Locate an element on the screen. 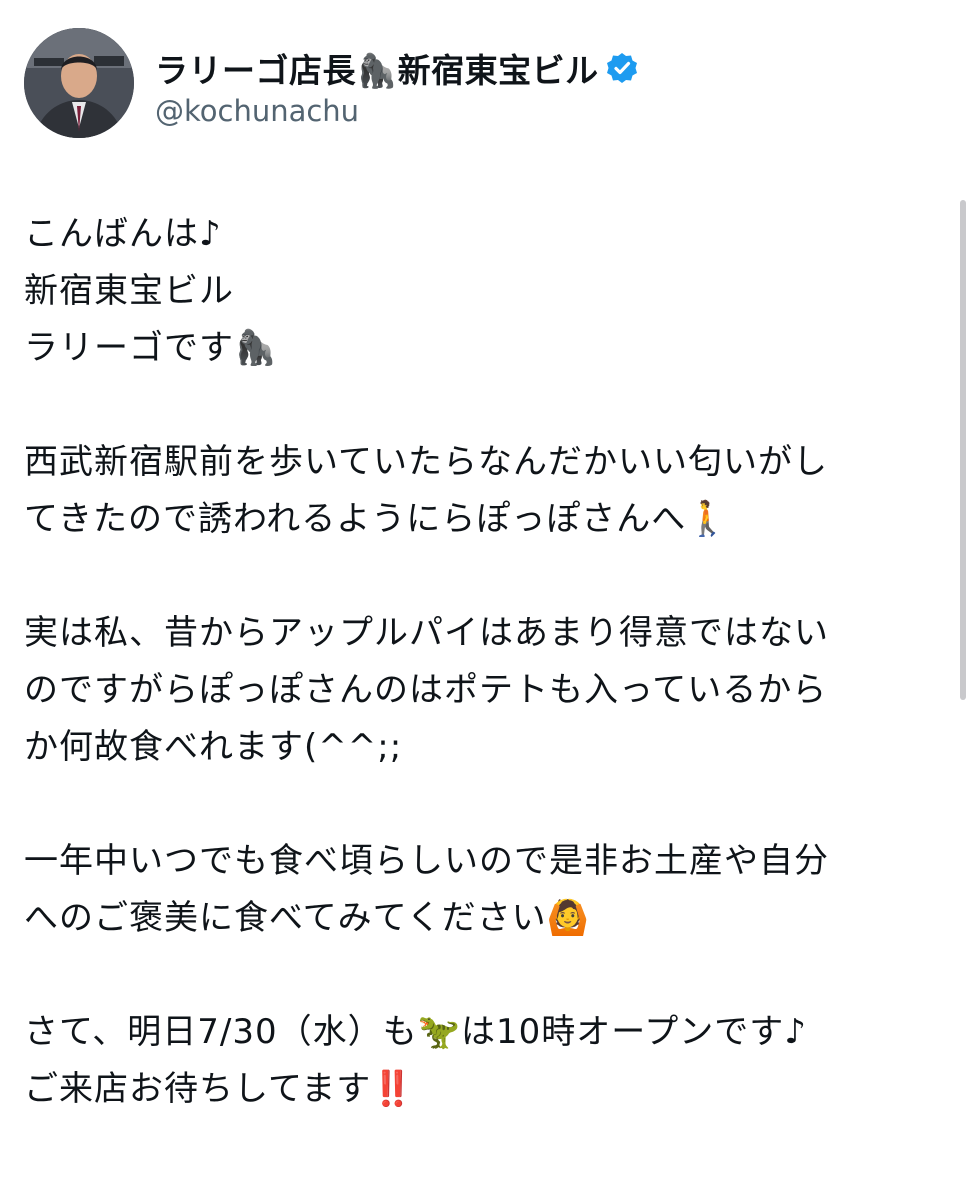 The image size is (974, 1200). avatar is located at coordinates (79, 83).